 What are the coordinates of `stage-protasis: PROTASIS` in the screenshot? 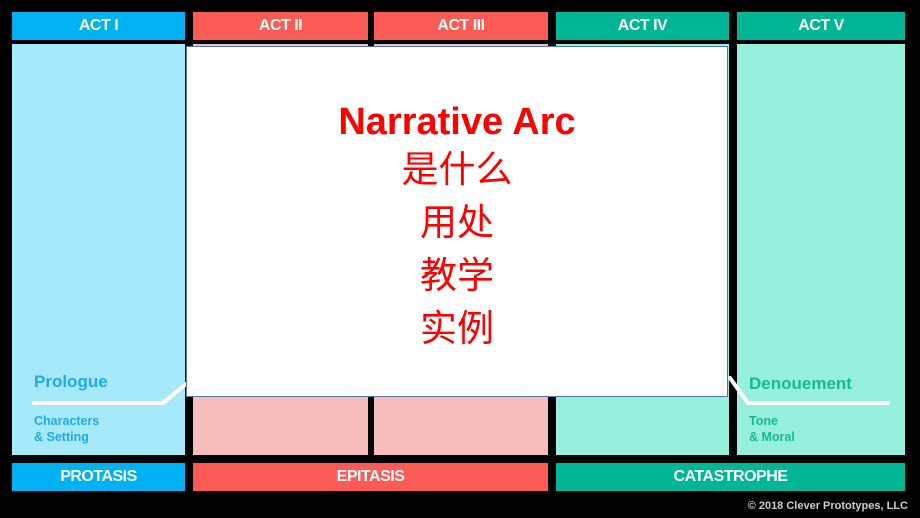 It's located at (98, 477).